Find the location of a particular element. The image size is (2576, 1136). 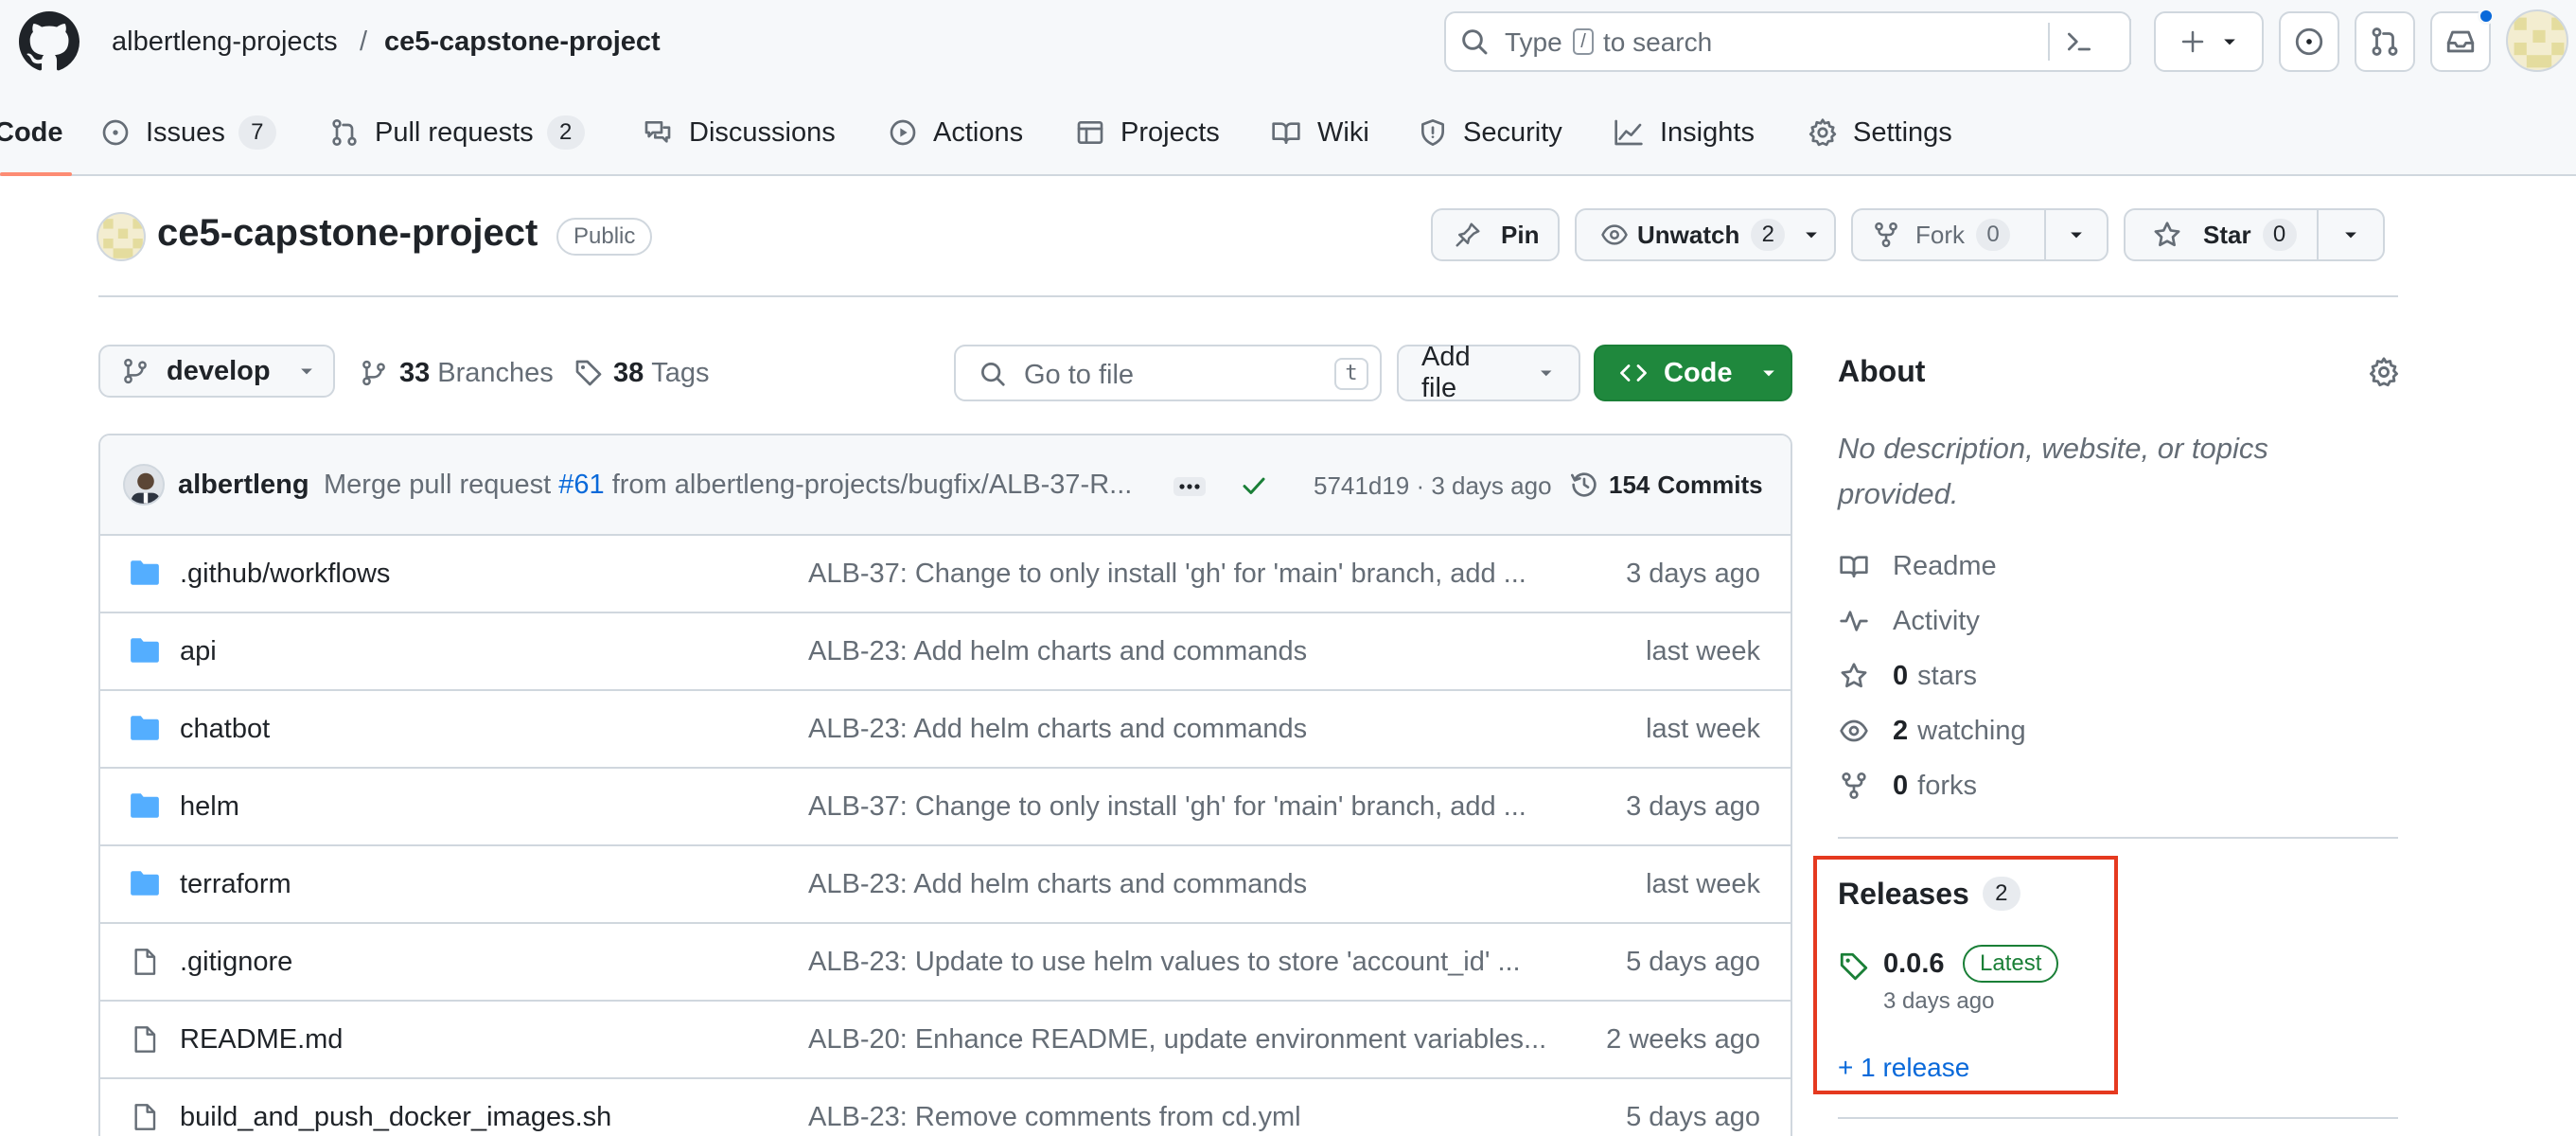

fork-button: Fork 0 is located at coordinates (1979, 234).